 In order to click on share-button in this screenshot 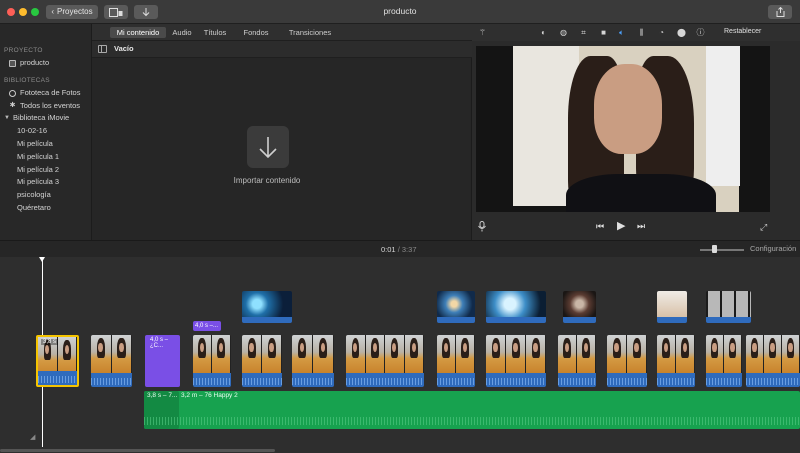, I will do `click(780, 12)`.